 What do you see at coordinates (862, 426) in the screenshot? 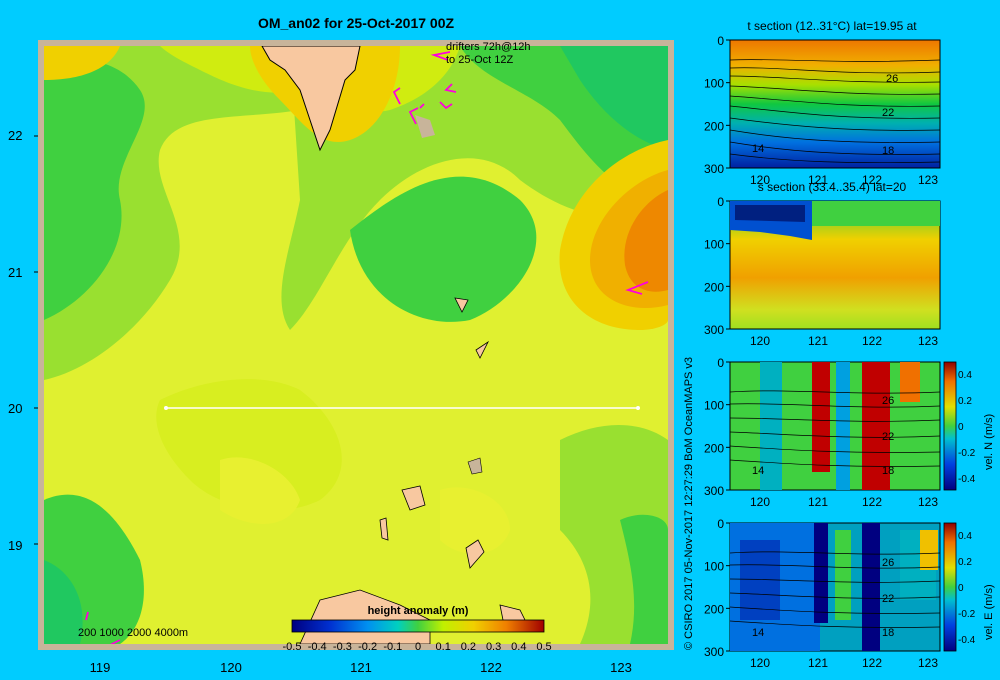
I see `velN-section-panel: 26 22 18 14 vel. N (m/s)` at bounding box center [862, 426].